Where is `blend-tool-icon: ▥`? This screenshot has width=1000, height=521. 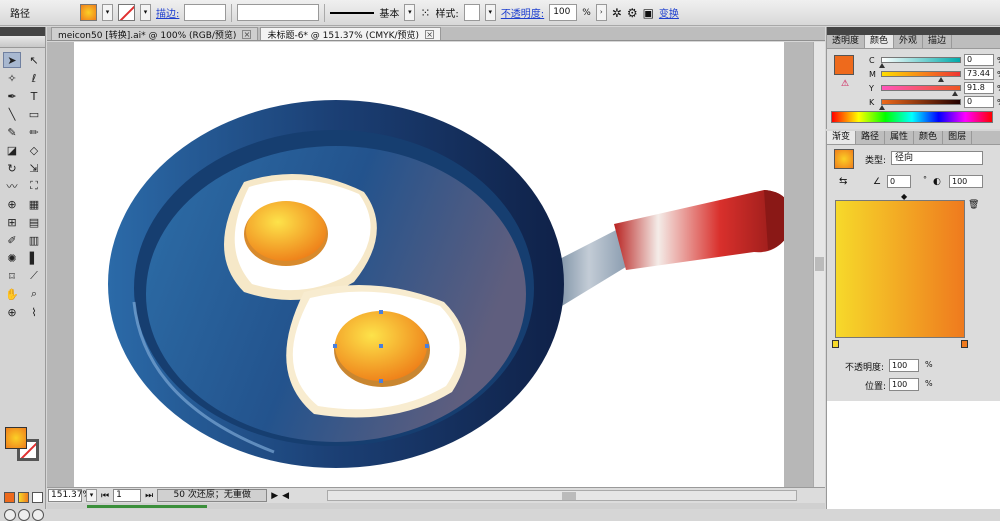
blend-tool-icon: ▥ is located at coordinates (34, 240).